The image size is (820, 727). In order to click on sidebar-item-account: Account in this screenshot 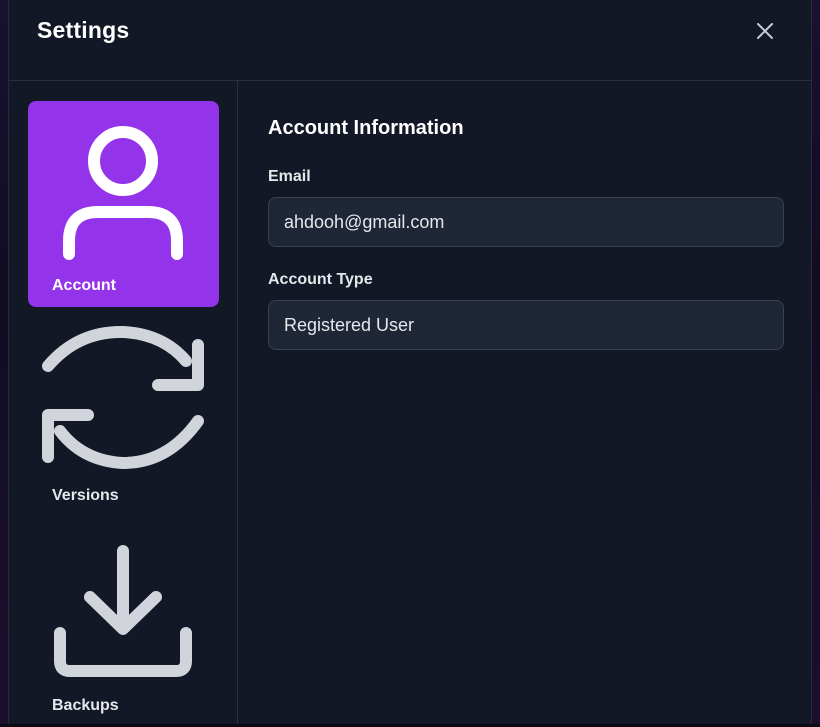, I will do `click(123, 204)`.